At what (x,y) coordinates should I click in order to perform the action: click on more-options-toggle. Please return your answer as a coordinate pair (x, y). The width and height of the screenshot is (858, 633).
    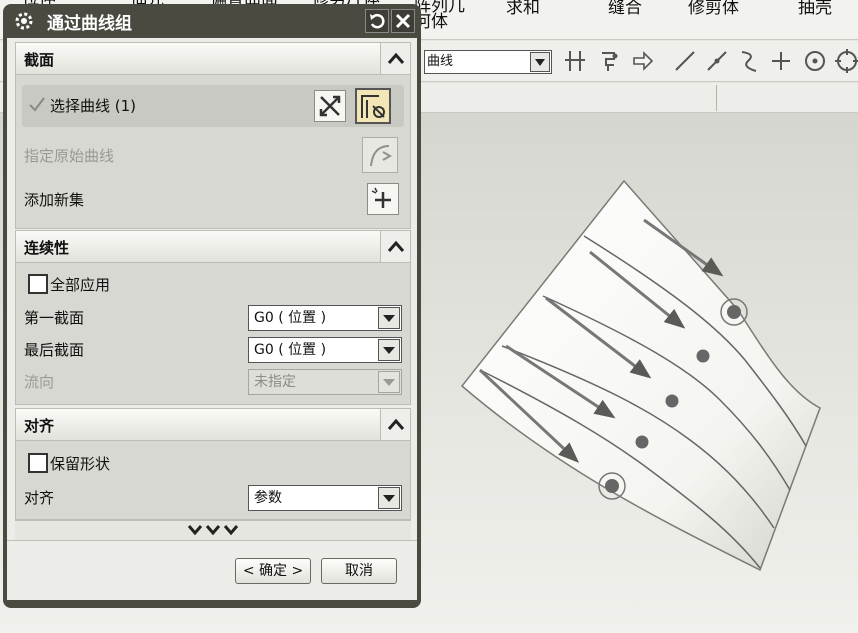
    Looking at the image, I should click on (213, 530).